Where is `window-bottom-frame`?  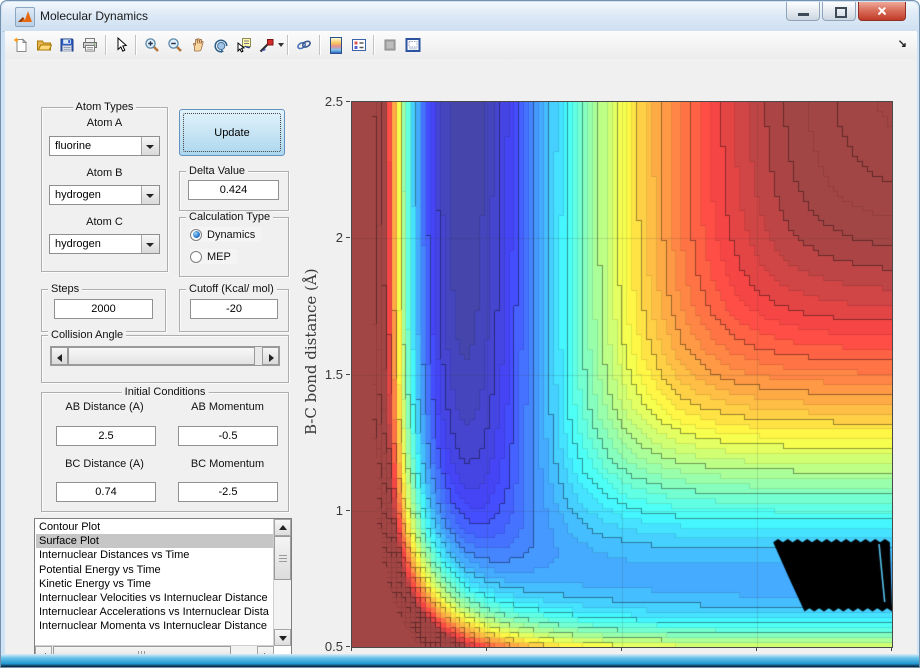
window-bottom-frame is located at coordinates (460, 660).